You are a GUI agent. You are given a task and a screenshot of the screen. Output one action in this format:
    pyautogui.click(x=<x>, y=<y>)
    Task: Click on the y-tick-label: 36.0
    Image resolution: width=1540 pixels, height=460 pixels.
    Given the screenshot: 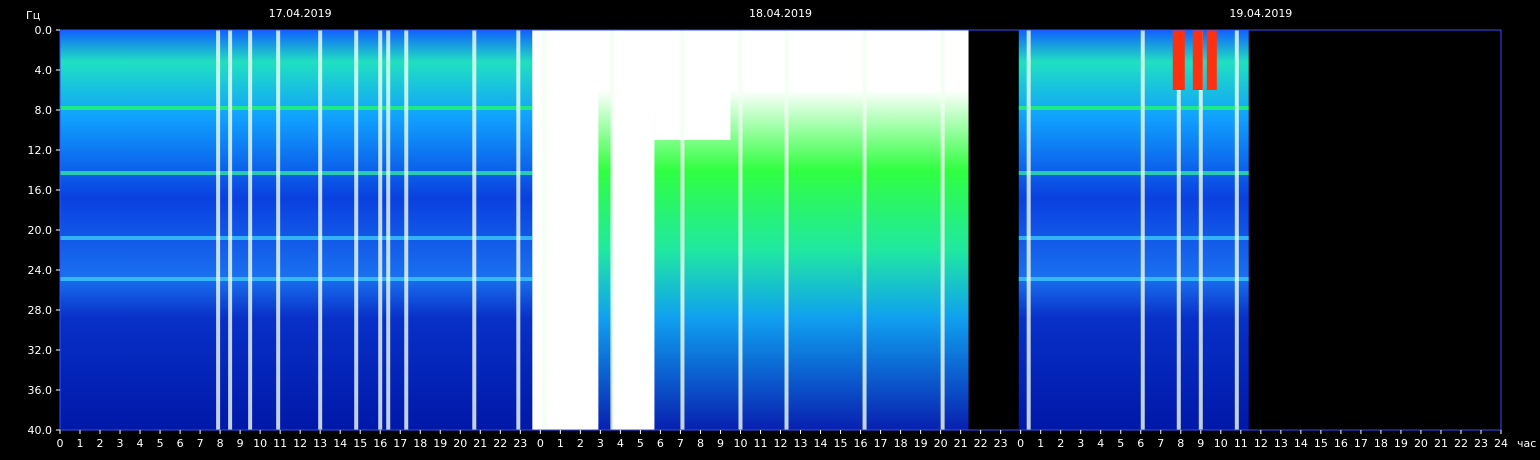 What is the action you would take?
    pyautogui.click(x=40, y=390)
    